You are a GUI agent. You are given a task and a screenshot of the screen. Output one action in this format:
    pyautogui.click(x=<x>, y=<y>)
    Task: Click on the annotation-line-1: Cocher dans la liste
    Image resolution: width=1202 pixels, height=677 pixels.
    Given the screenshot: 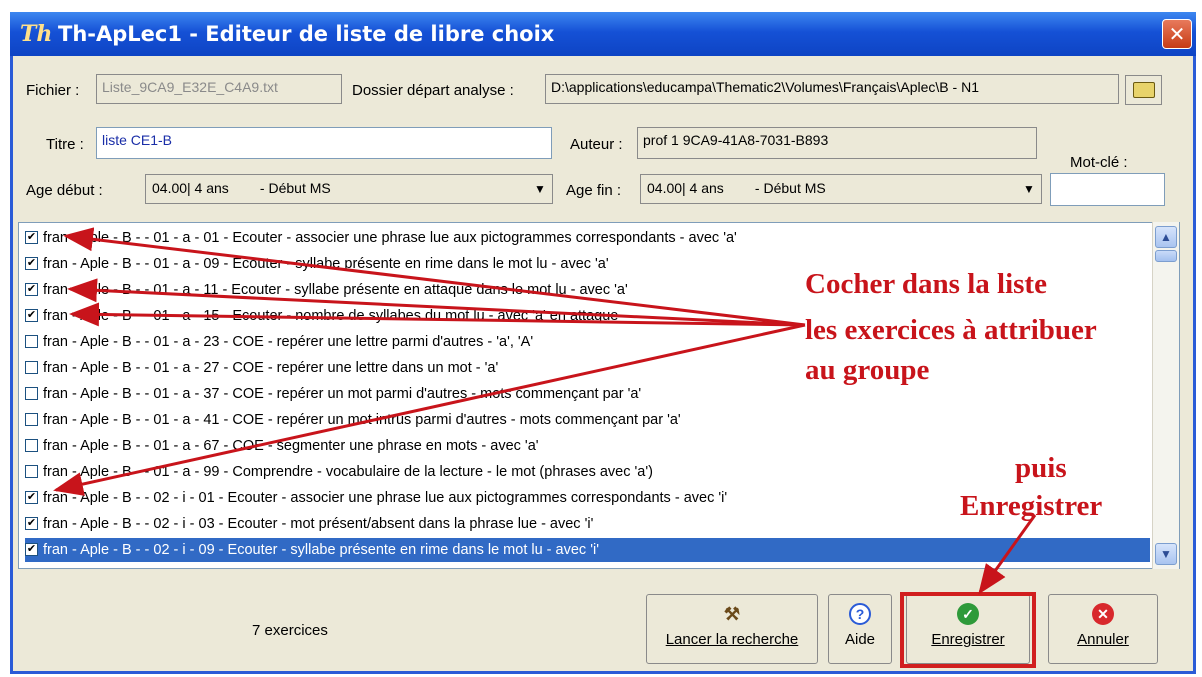 What is the action you would take?
    pyautogui.click(x=926, y=284)
    